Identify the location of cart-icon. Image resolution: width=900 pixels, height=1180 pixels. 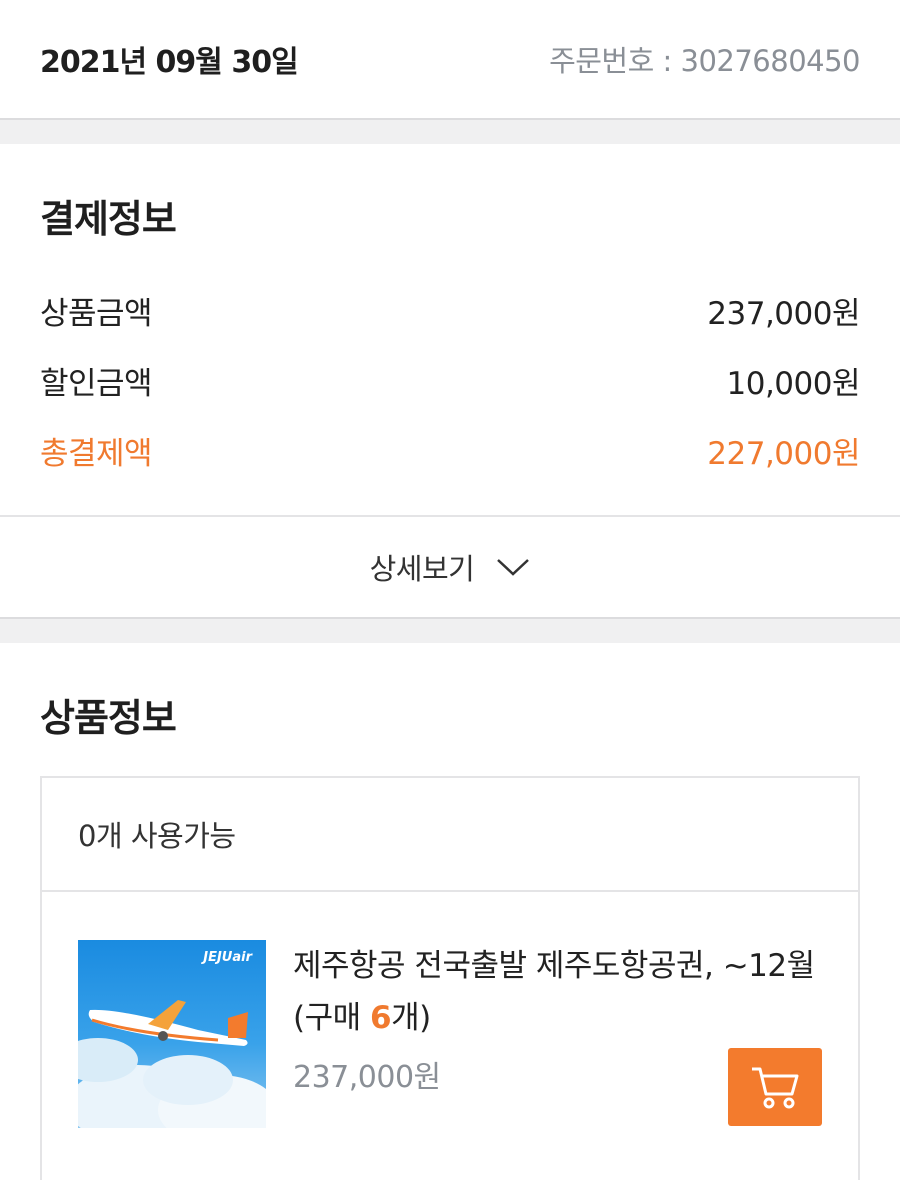
(775, 1088).